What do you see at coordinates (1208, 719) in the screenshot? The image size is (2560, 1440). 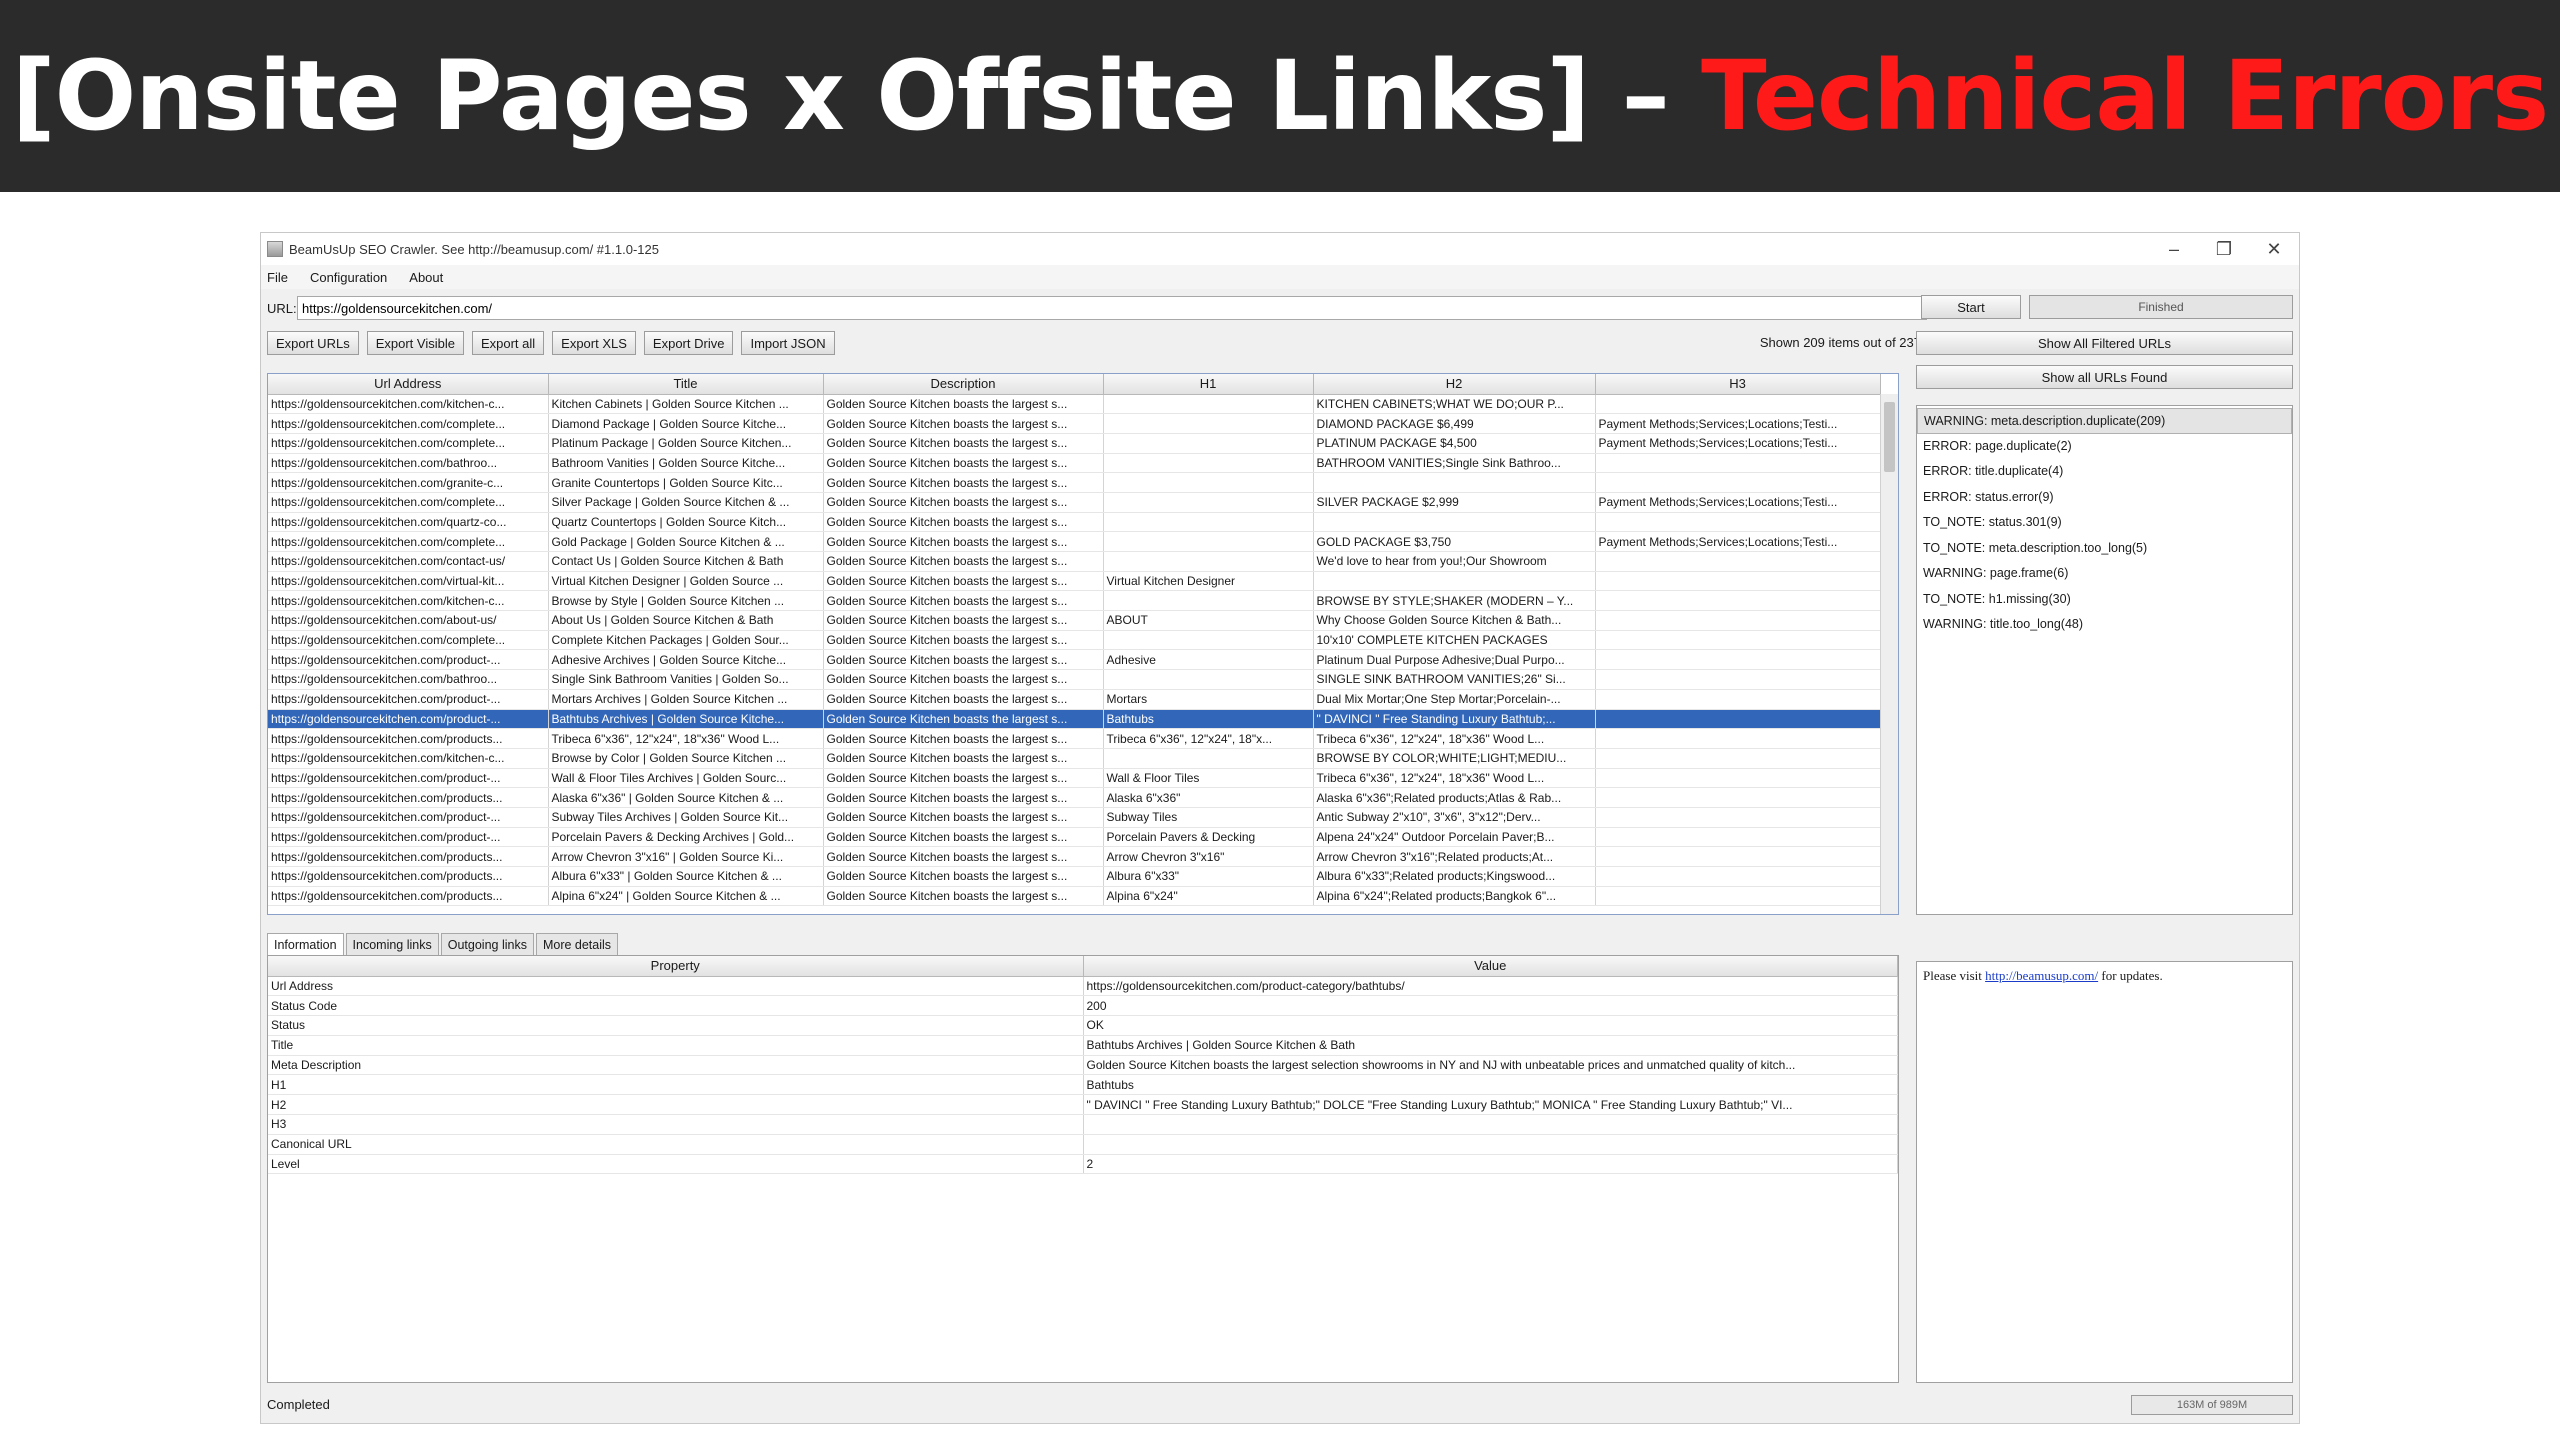 I see `table-cell: Bathtubs` at bounding box center [1208, 719].